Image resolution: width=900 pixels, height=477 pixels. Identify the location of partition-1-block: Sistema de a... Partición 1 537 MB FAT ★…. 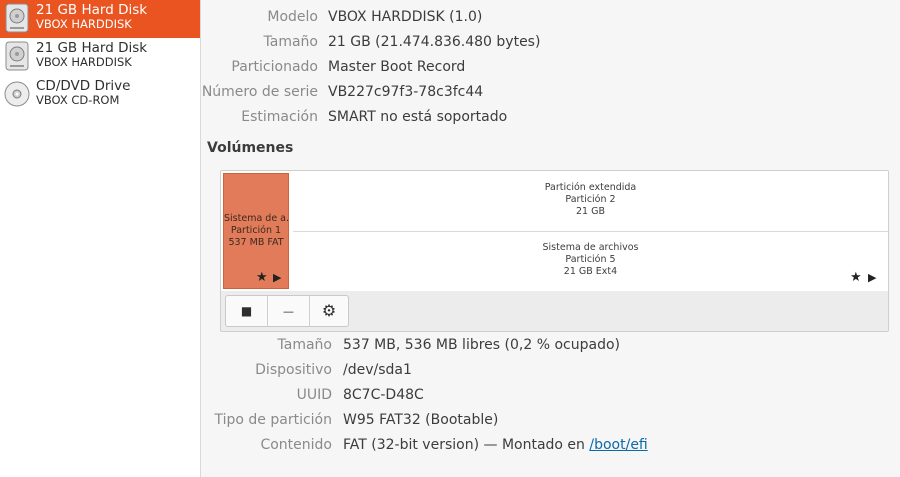
(256, 231).